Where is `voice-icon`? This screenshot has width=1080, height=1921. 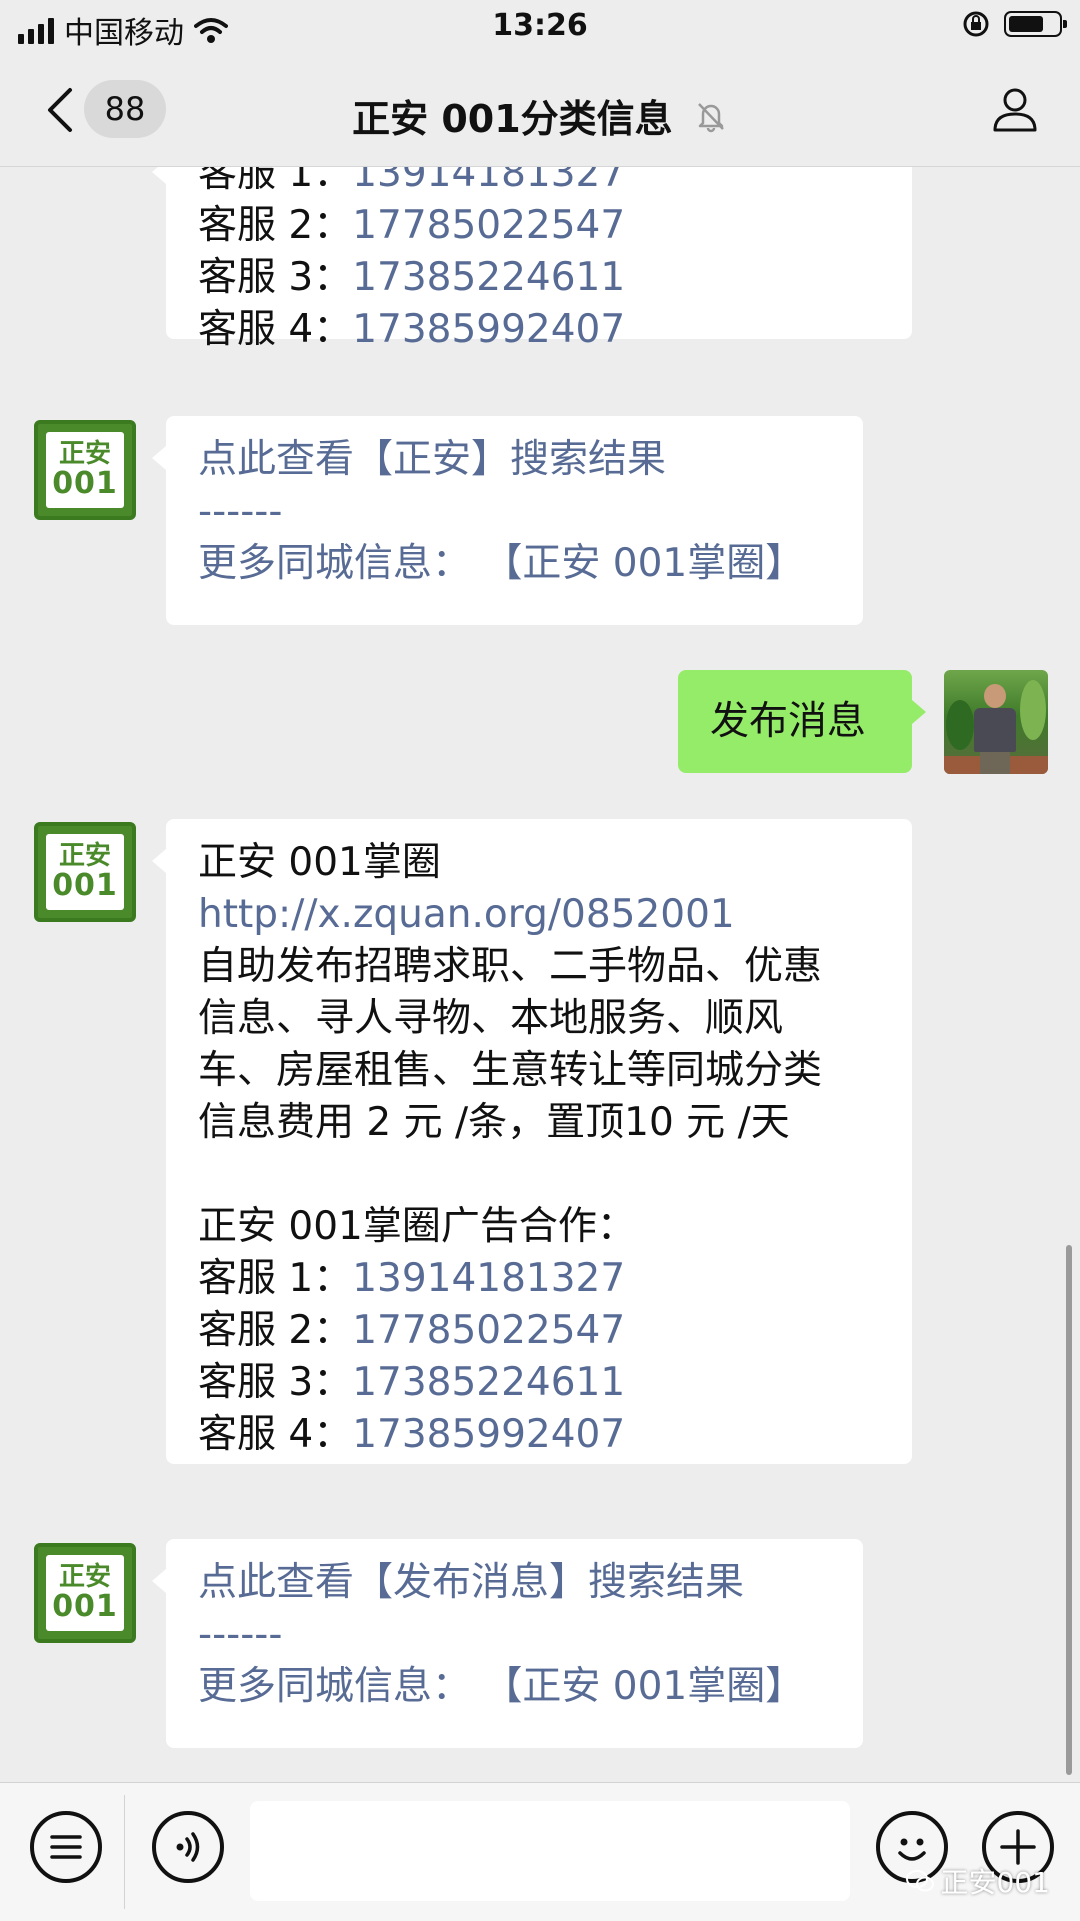 voice-icon is located at coordinates (188, 1847).